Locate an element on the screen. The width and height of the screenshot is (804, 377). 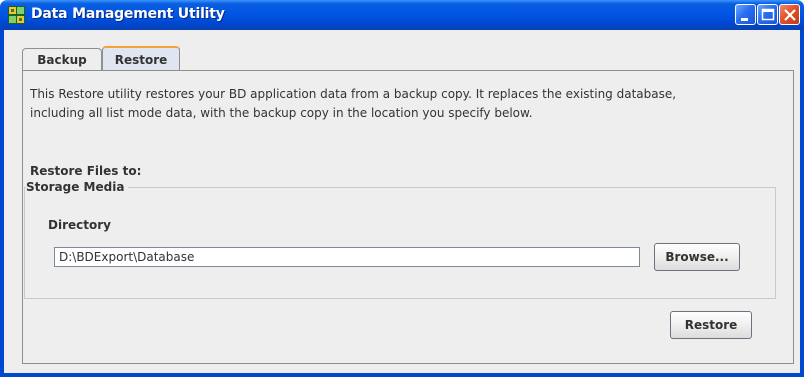
tab-restore: Restore is located at coordinates (141, 58).